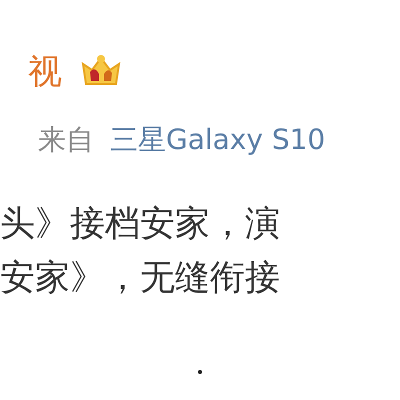  I want to click on dot-mark, so click(200, 372).